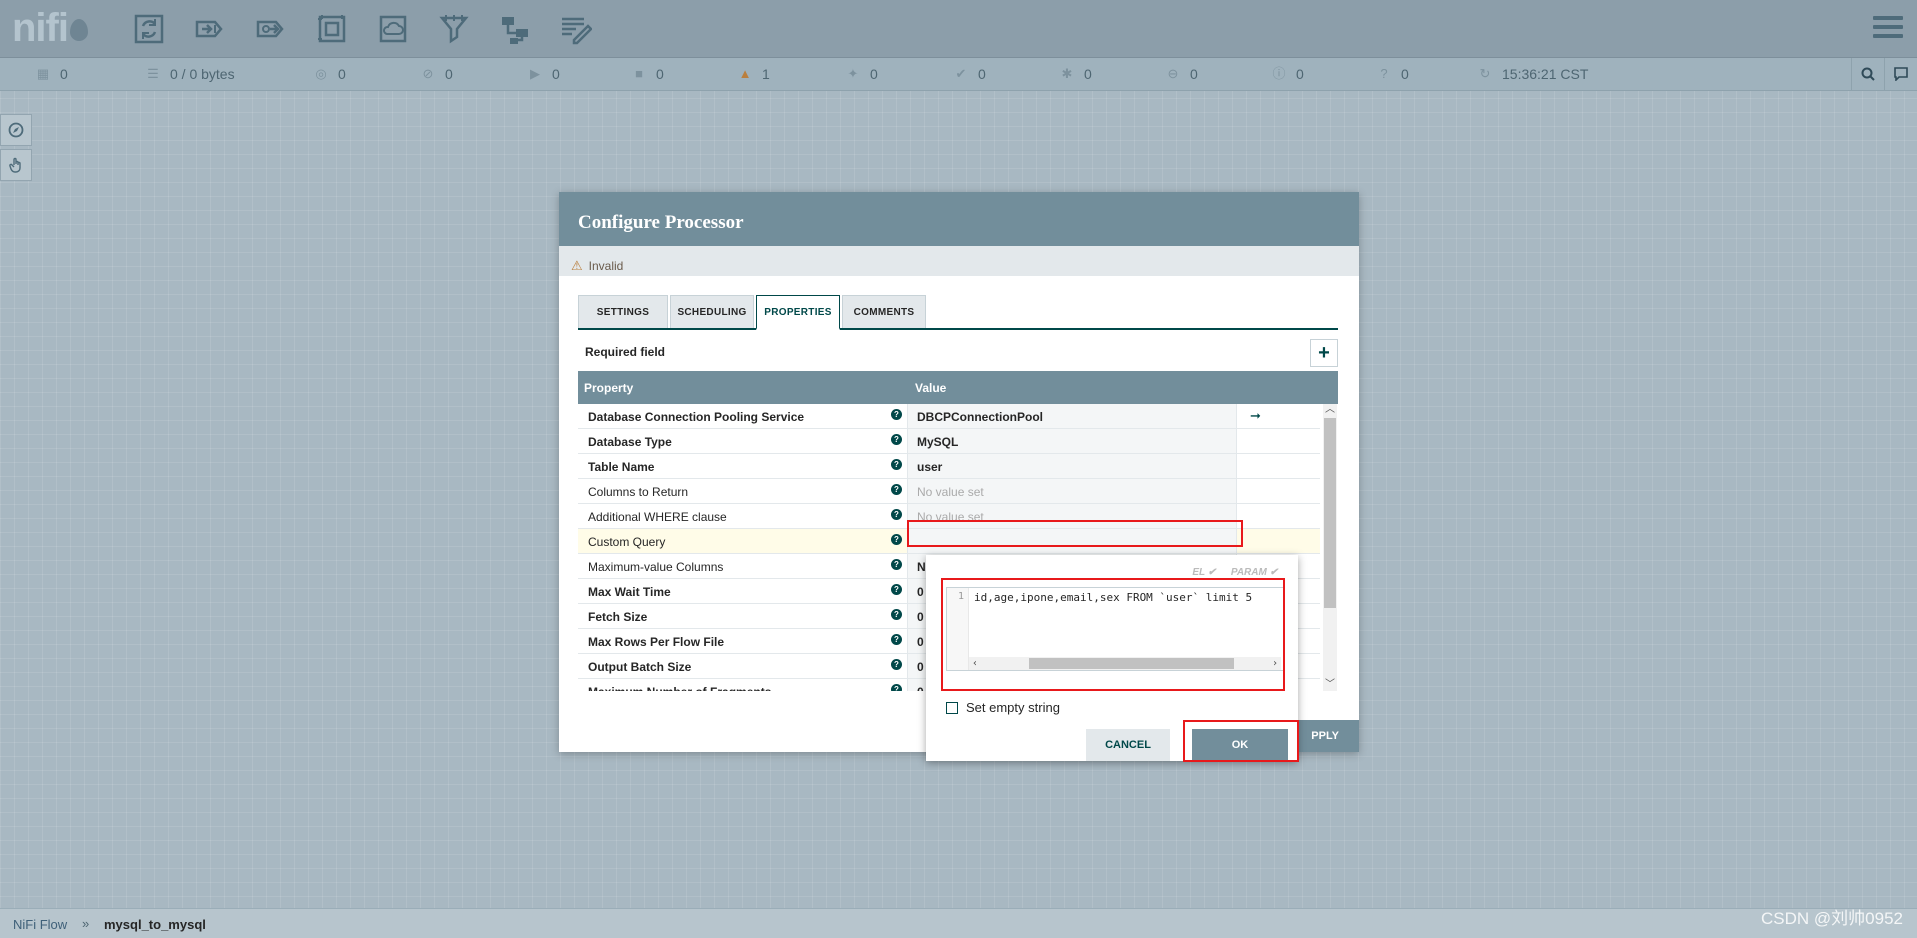  Describe the element at coordinates (1330, 685) in the screenshot. I see `scroll-down-icon: ﹀` at that location.